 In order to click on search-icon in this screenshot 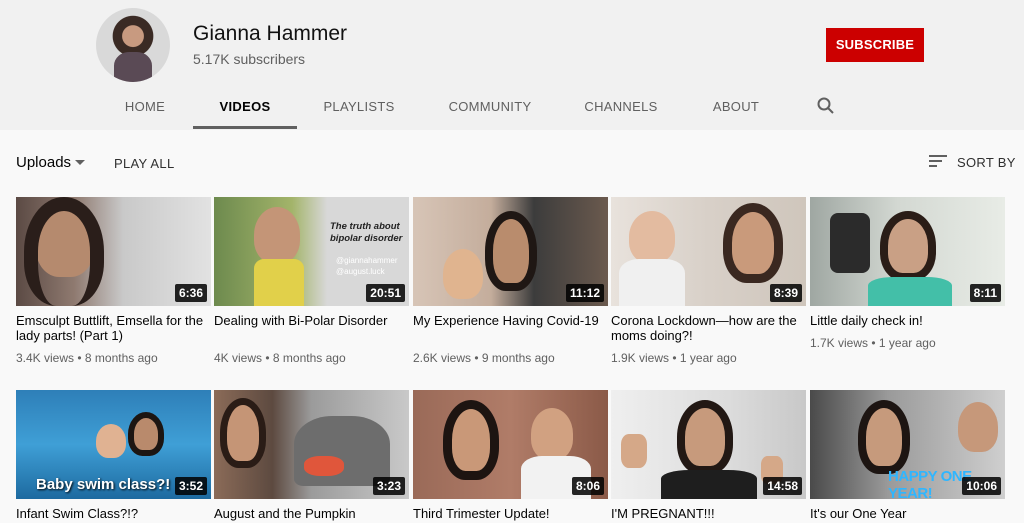, I will do `click(826, 106)`.